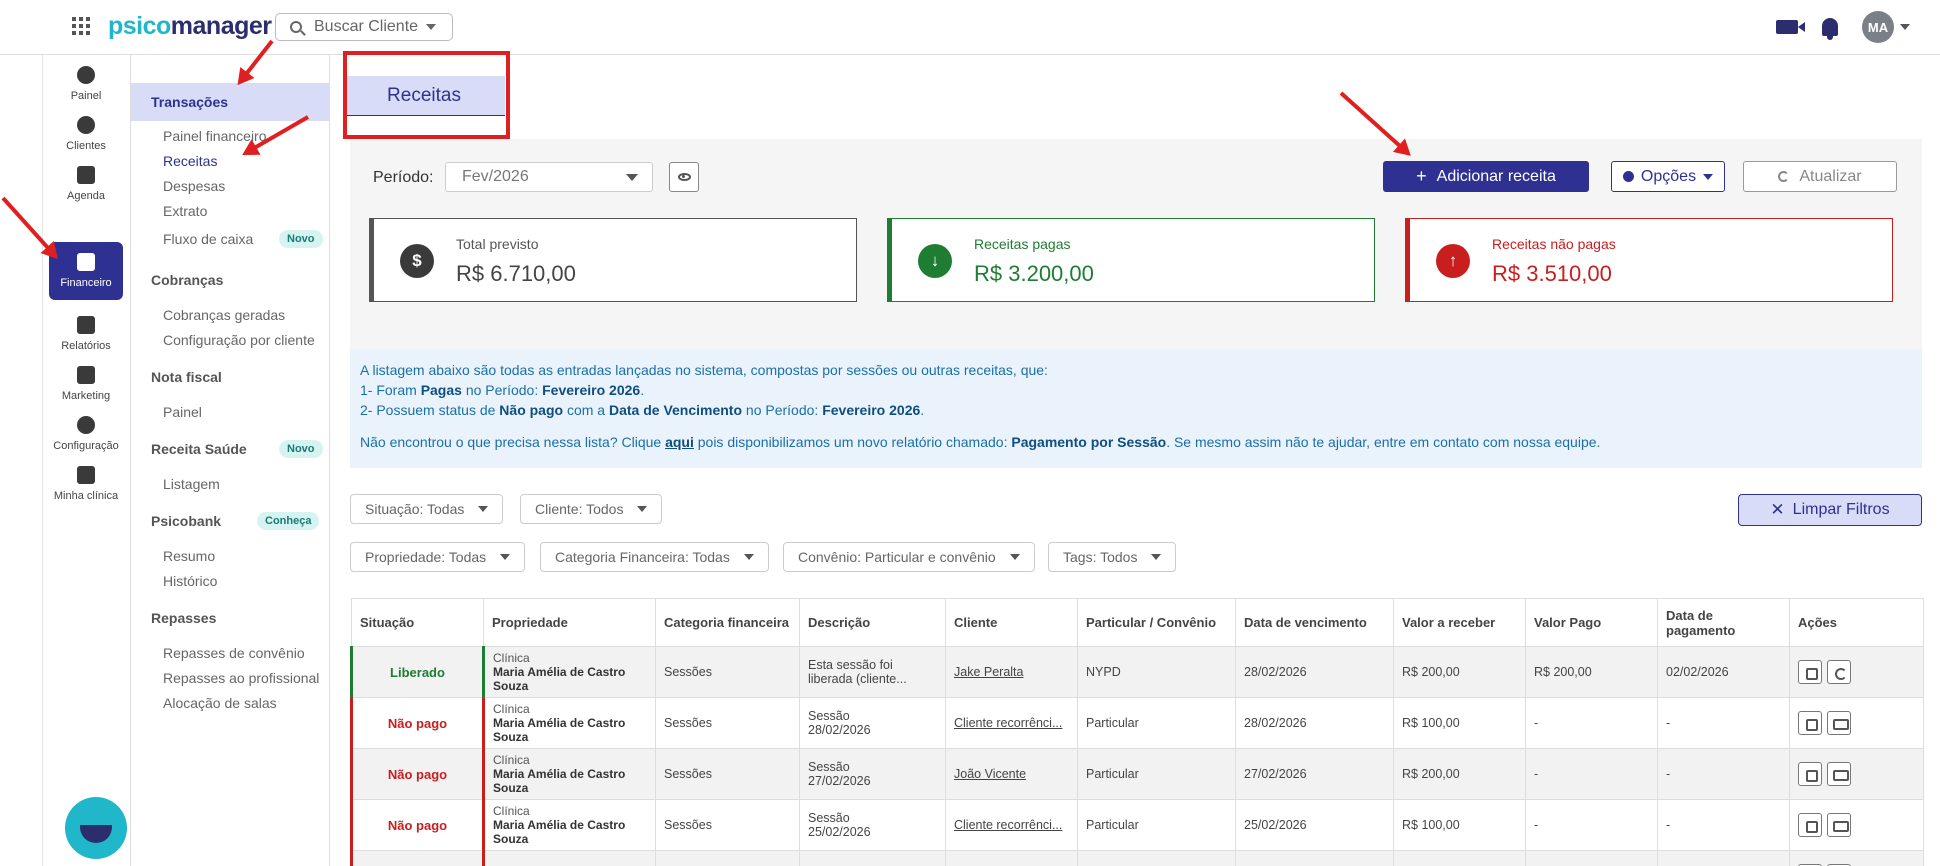 Image resolution: width=1940 pixels, height=866 pixels. Describe the element at coordinates (684, 177) in the screenshot. I see `toggle-visibility-button` at that location.